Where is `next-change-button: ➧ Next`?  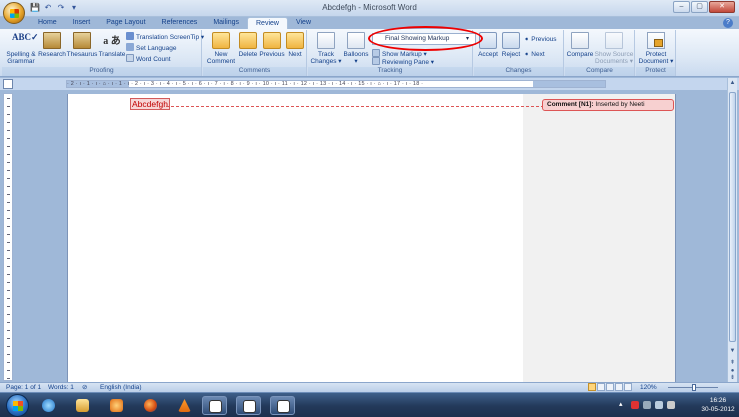 next-change-button: ➧ Next is located at coordinates (534, 54).